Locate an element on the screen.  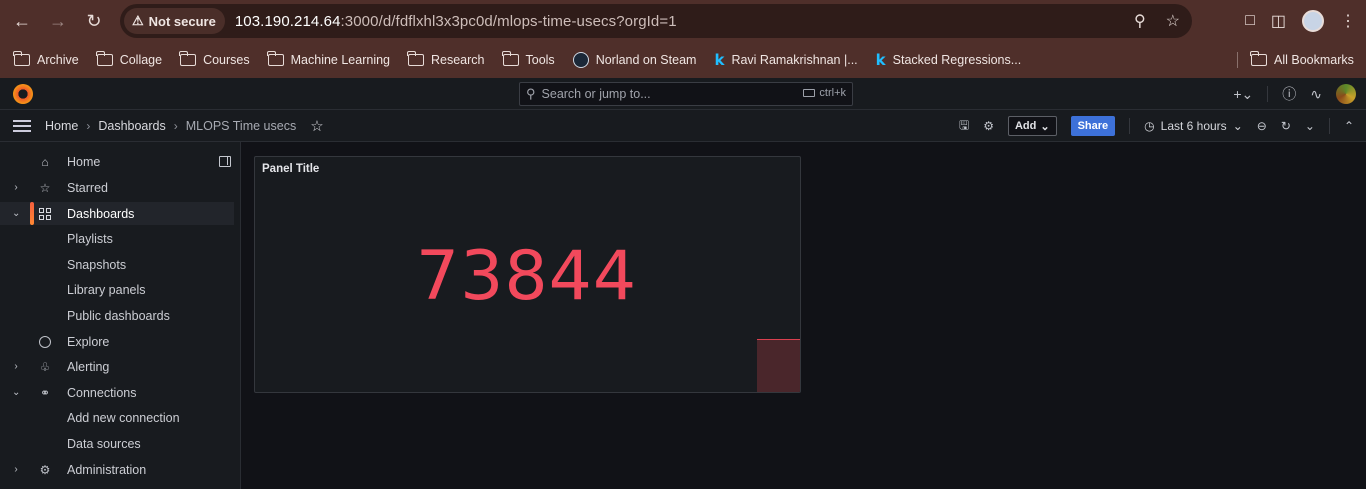
keyboard-shortcut: ctrl+k is located at coordinates (824, 93).